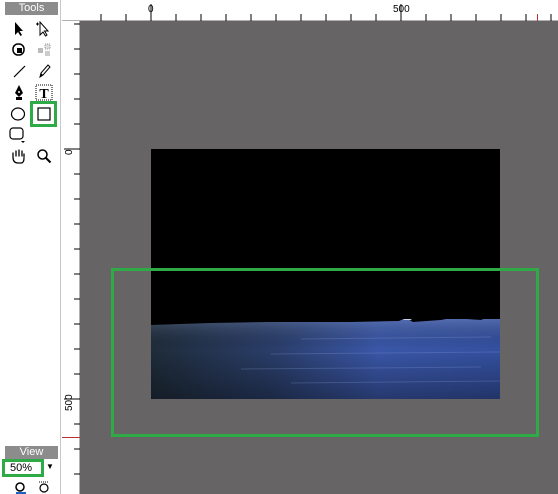 This screenshot has width=558, height=494. I want to click on rounded-rectangle-tool, so click(17, 135).